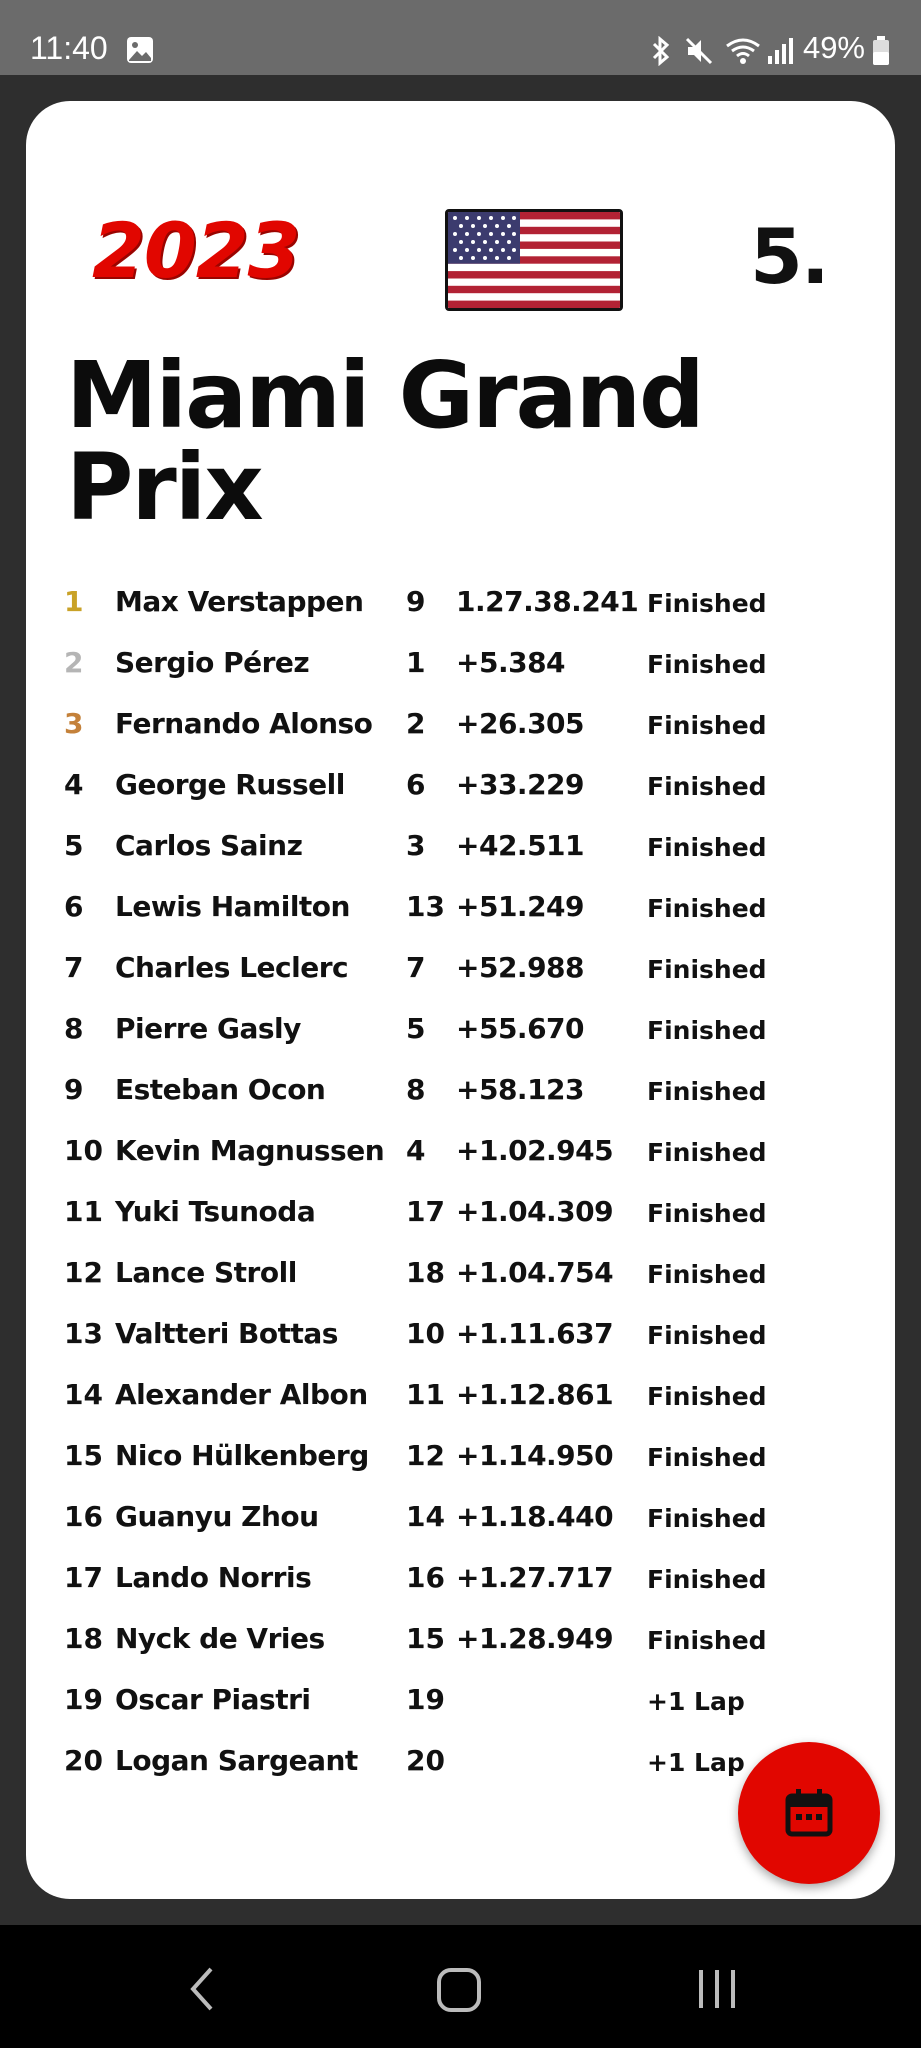  I want to click on finish-position: 16, so click(83, 1516).